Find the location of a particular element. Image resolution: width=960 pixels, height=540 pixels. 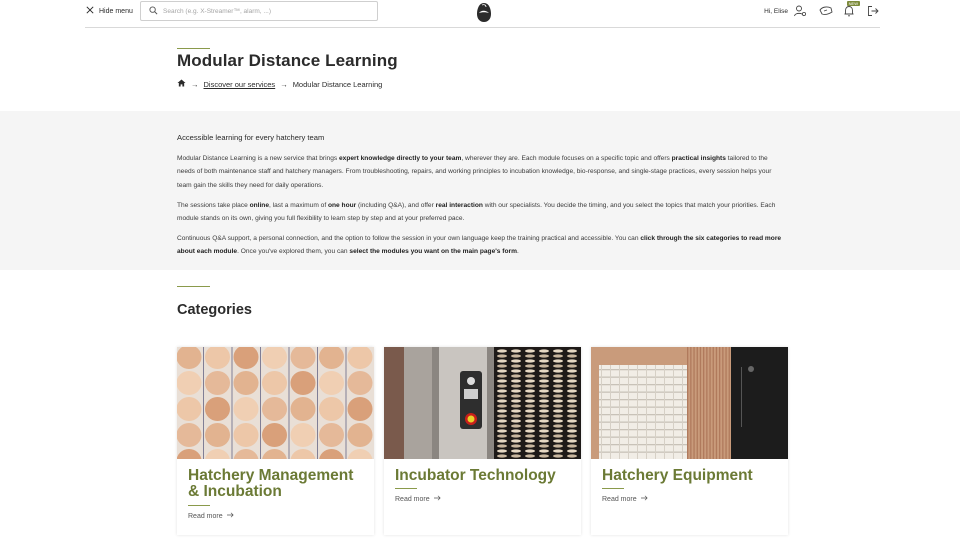

user-area: Hi, Elise NEW is located at coordinates (822, 9).